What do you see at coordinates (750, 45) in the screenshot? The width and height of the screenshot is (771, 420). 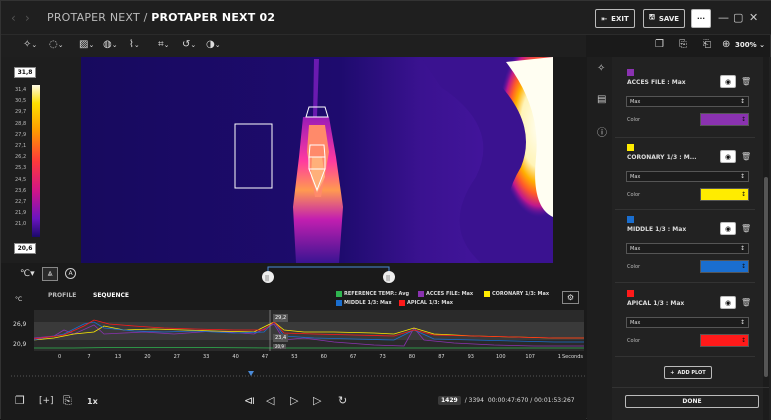 I see `zoom-level: 300% ⌄` at bounding box center [750, 45].